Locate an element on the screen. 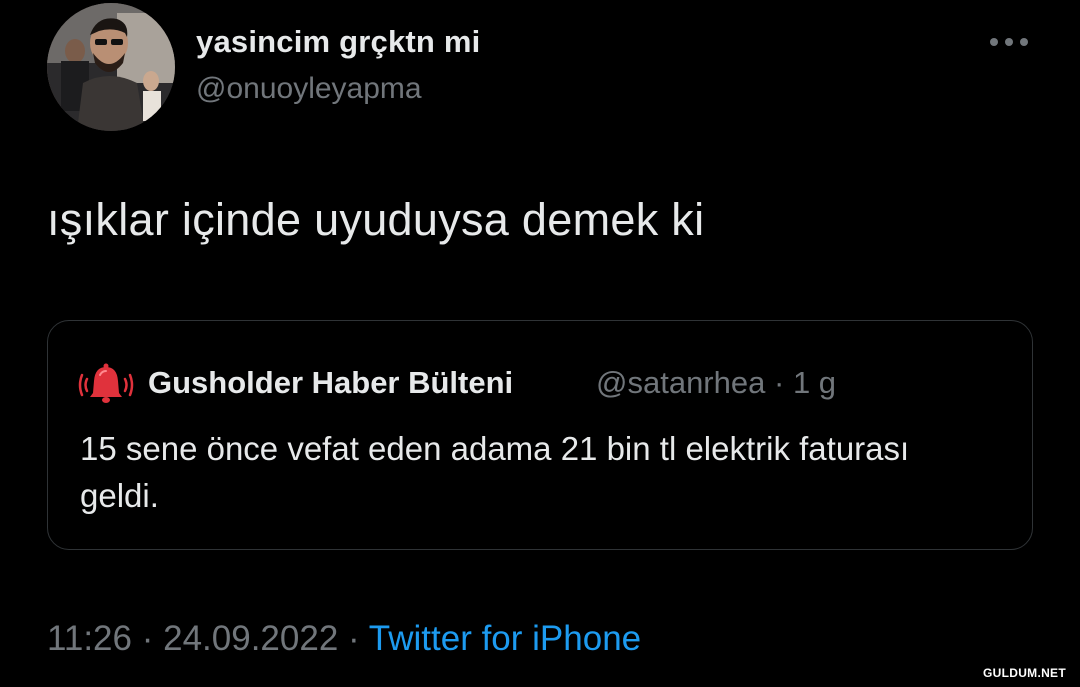 The image size is (1080, 687). author-handle: @onuoyleyapma is located at coordinates (309, 89).